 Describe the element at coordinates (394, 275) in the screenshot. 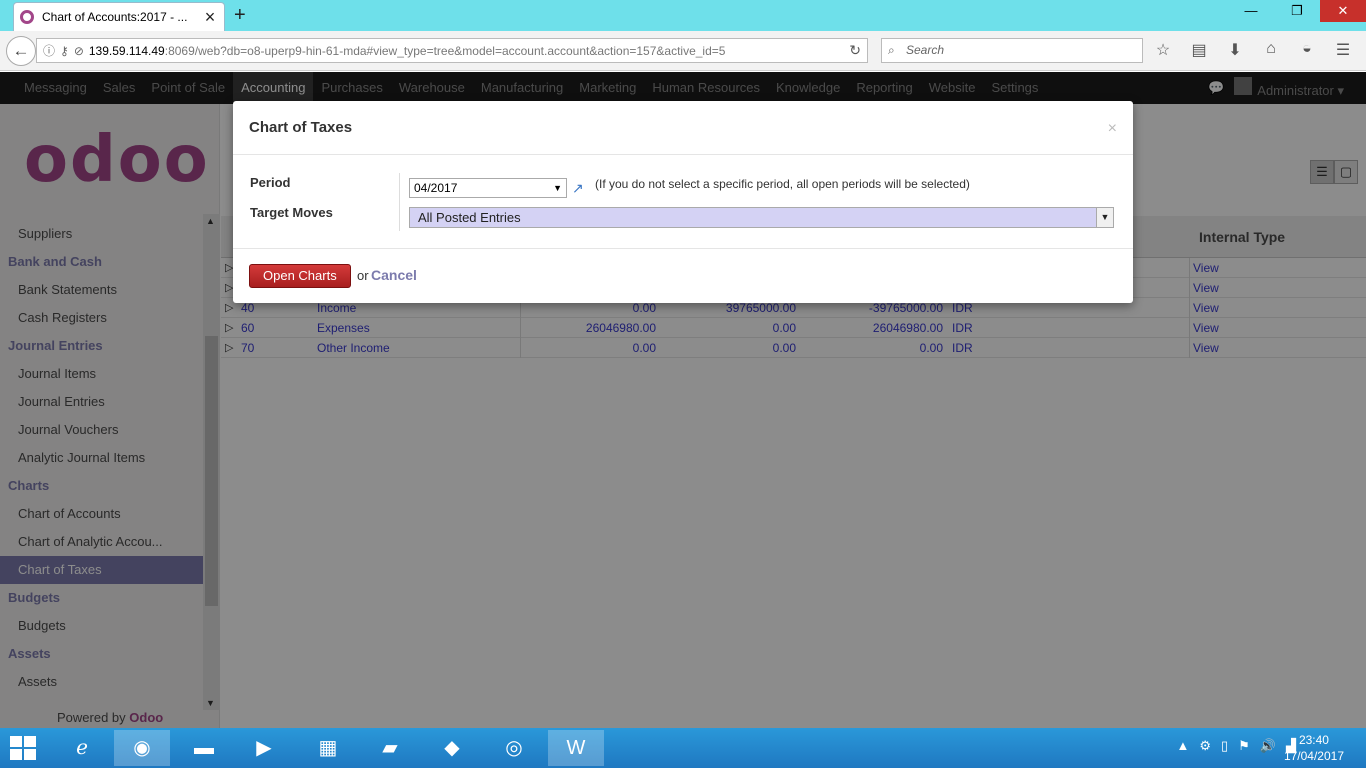

I see `cancel-link: Cancel` at that location.